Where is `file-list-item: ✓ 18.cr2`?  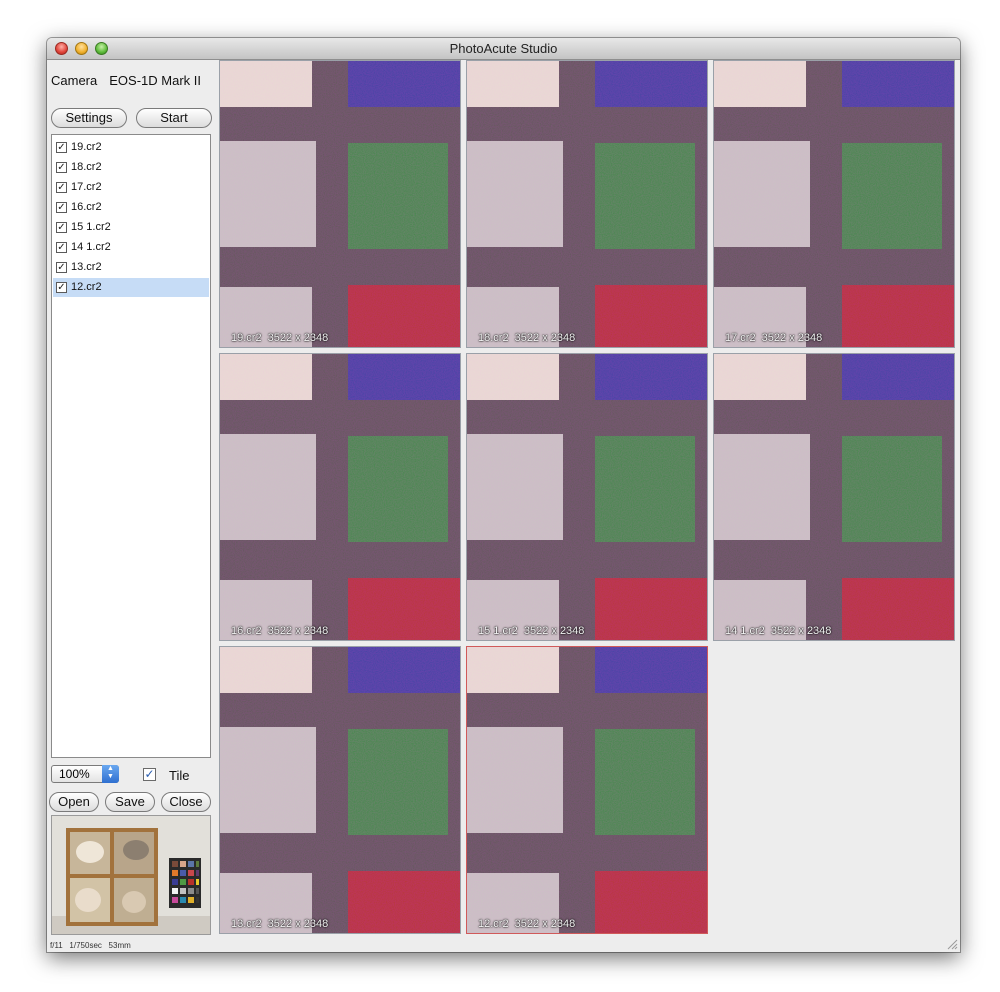 file-list-item: ✓ 18.cr2 is located at coordinates (131, 167).